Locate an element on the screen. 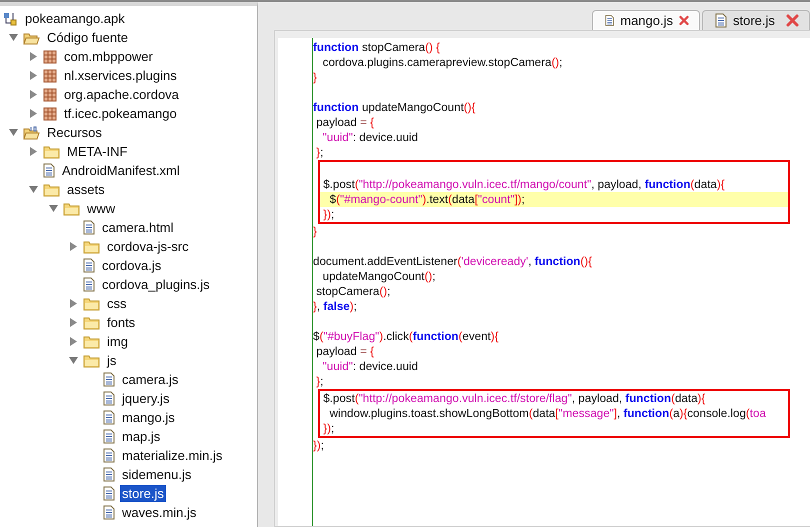 This screenshot has width=810, height=527. code-line: $.post("http://pokeamango.vuln.icec.tf/store/flag", payload, function(data){ is located at coordinates (514, 398).